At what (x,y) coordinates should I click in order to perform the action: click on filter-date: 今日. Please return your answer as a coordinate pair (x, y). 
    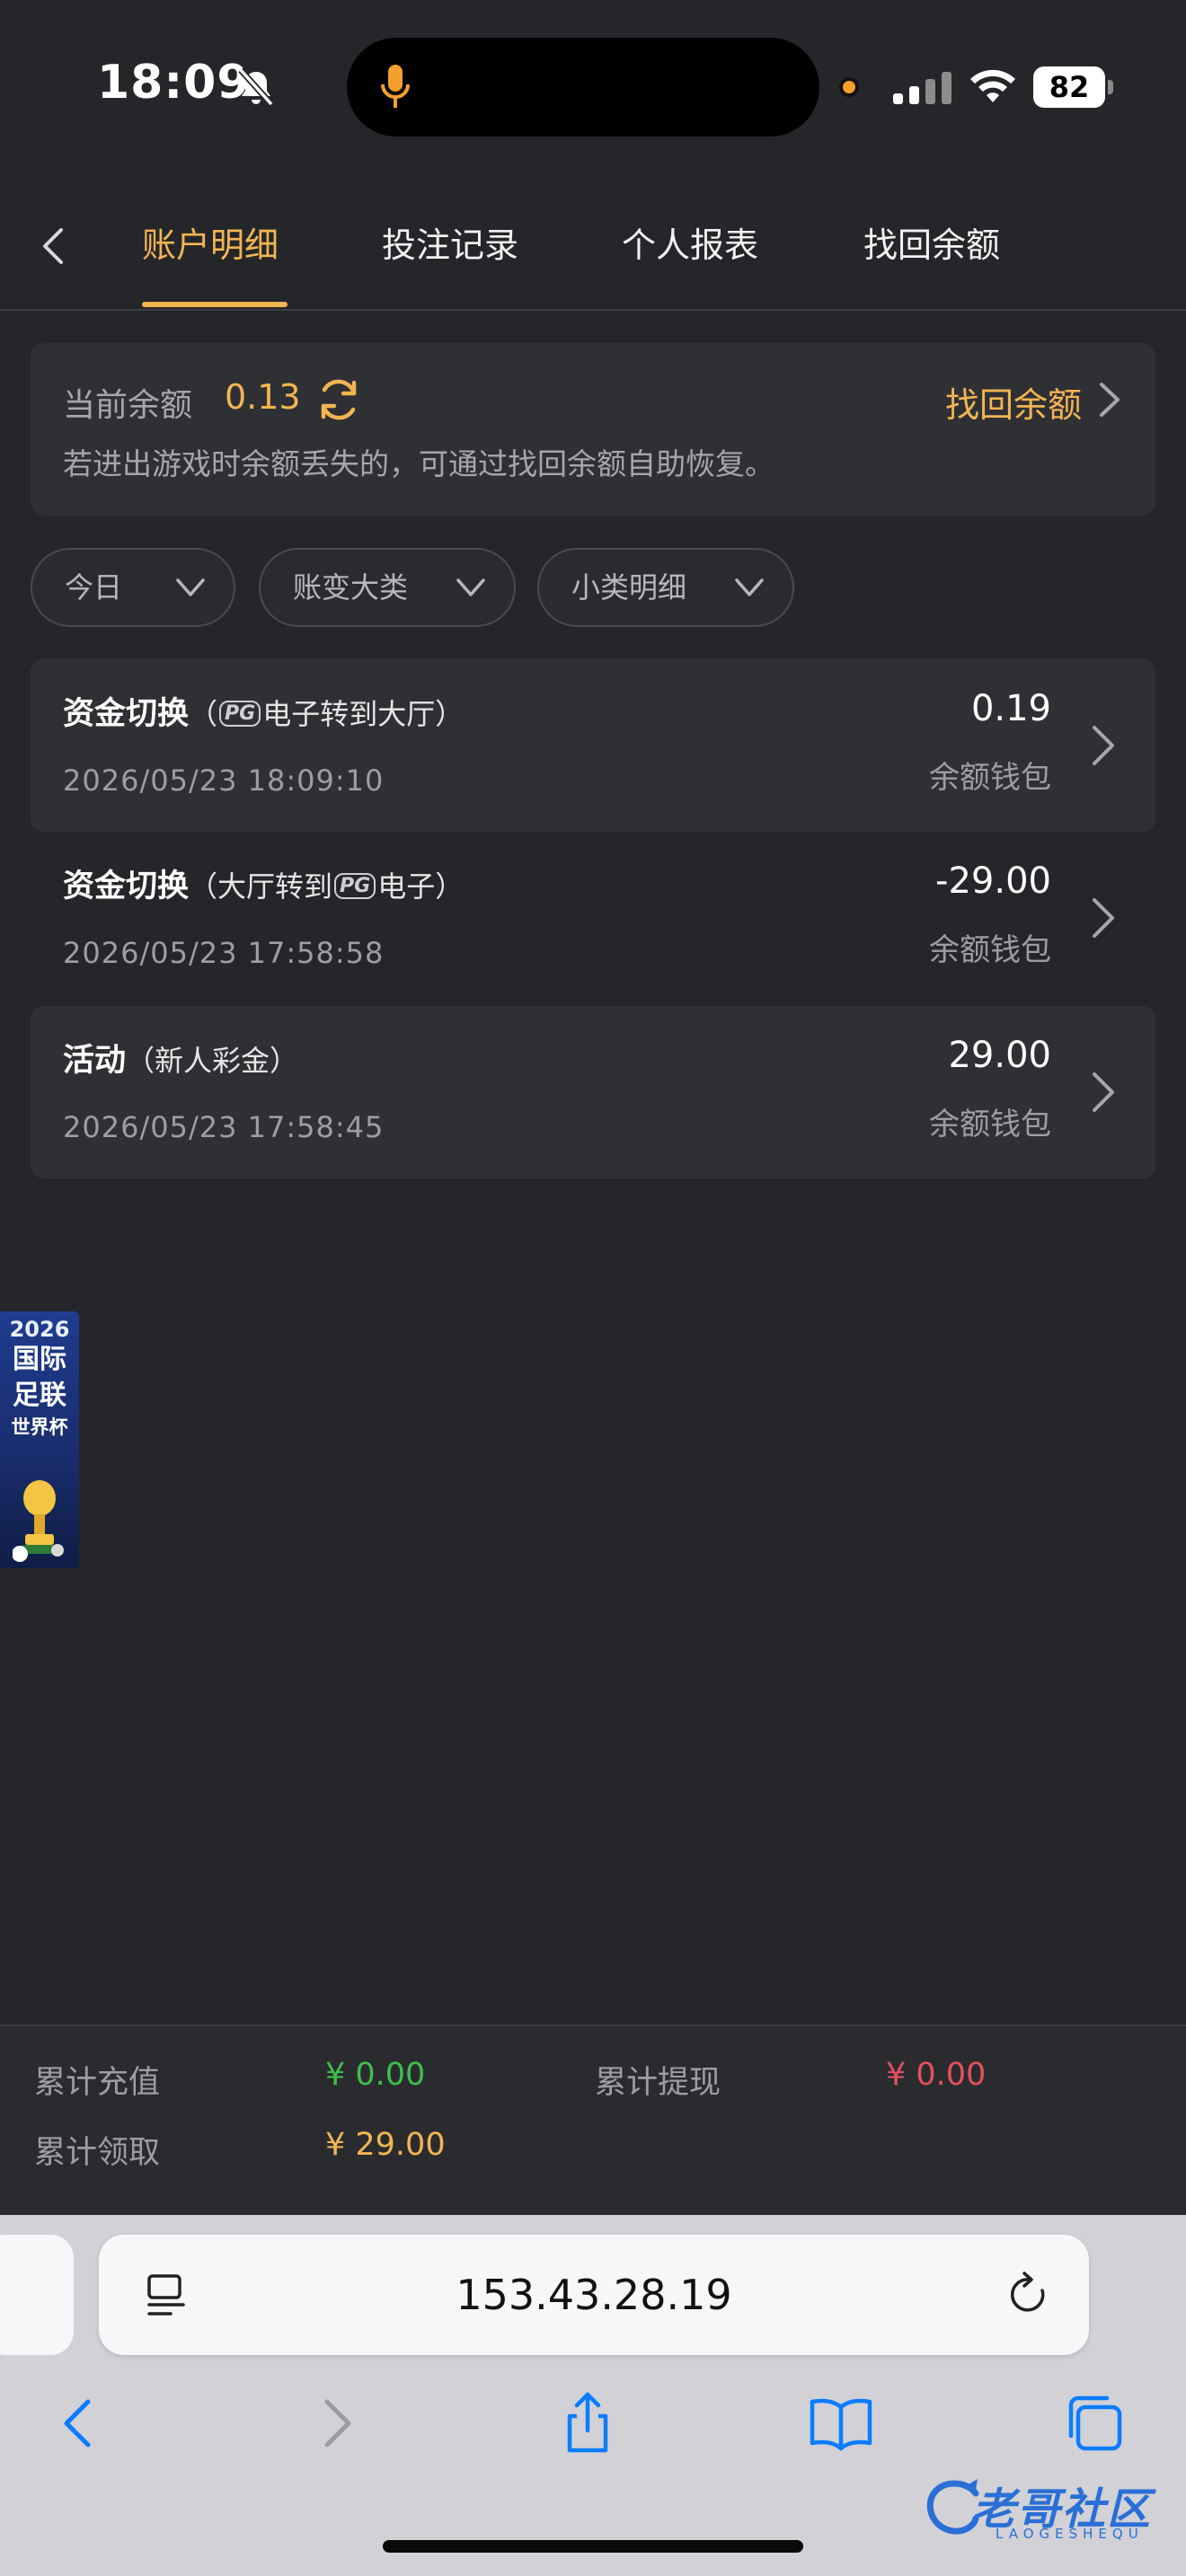
    Looking at the image, I should click on (133, 587).